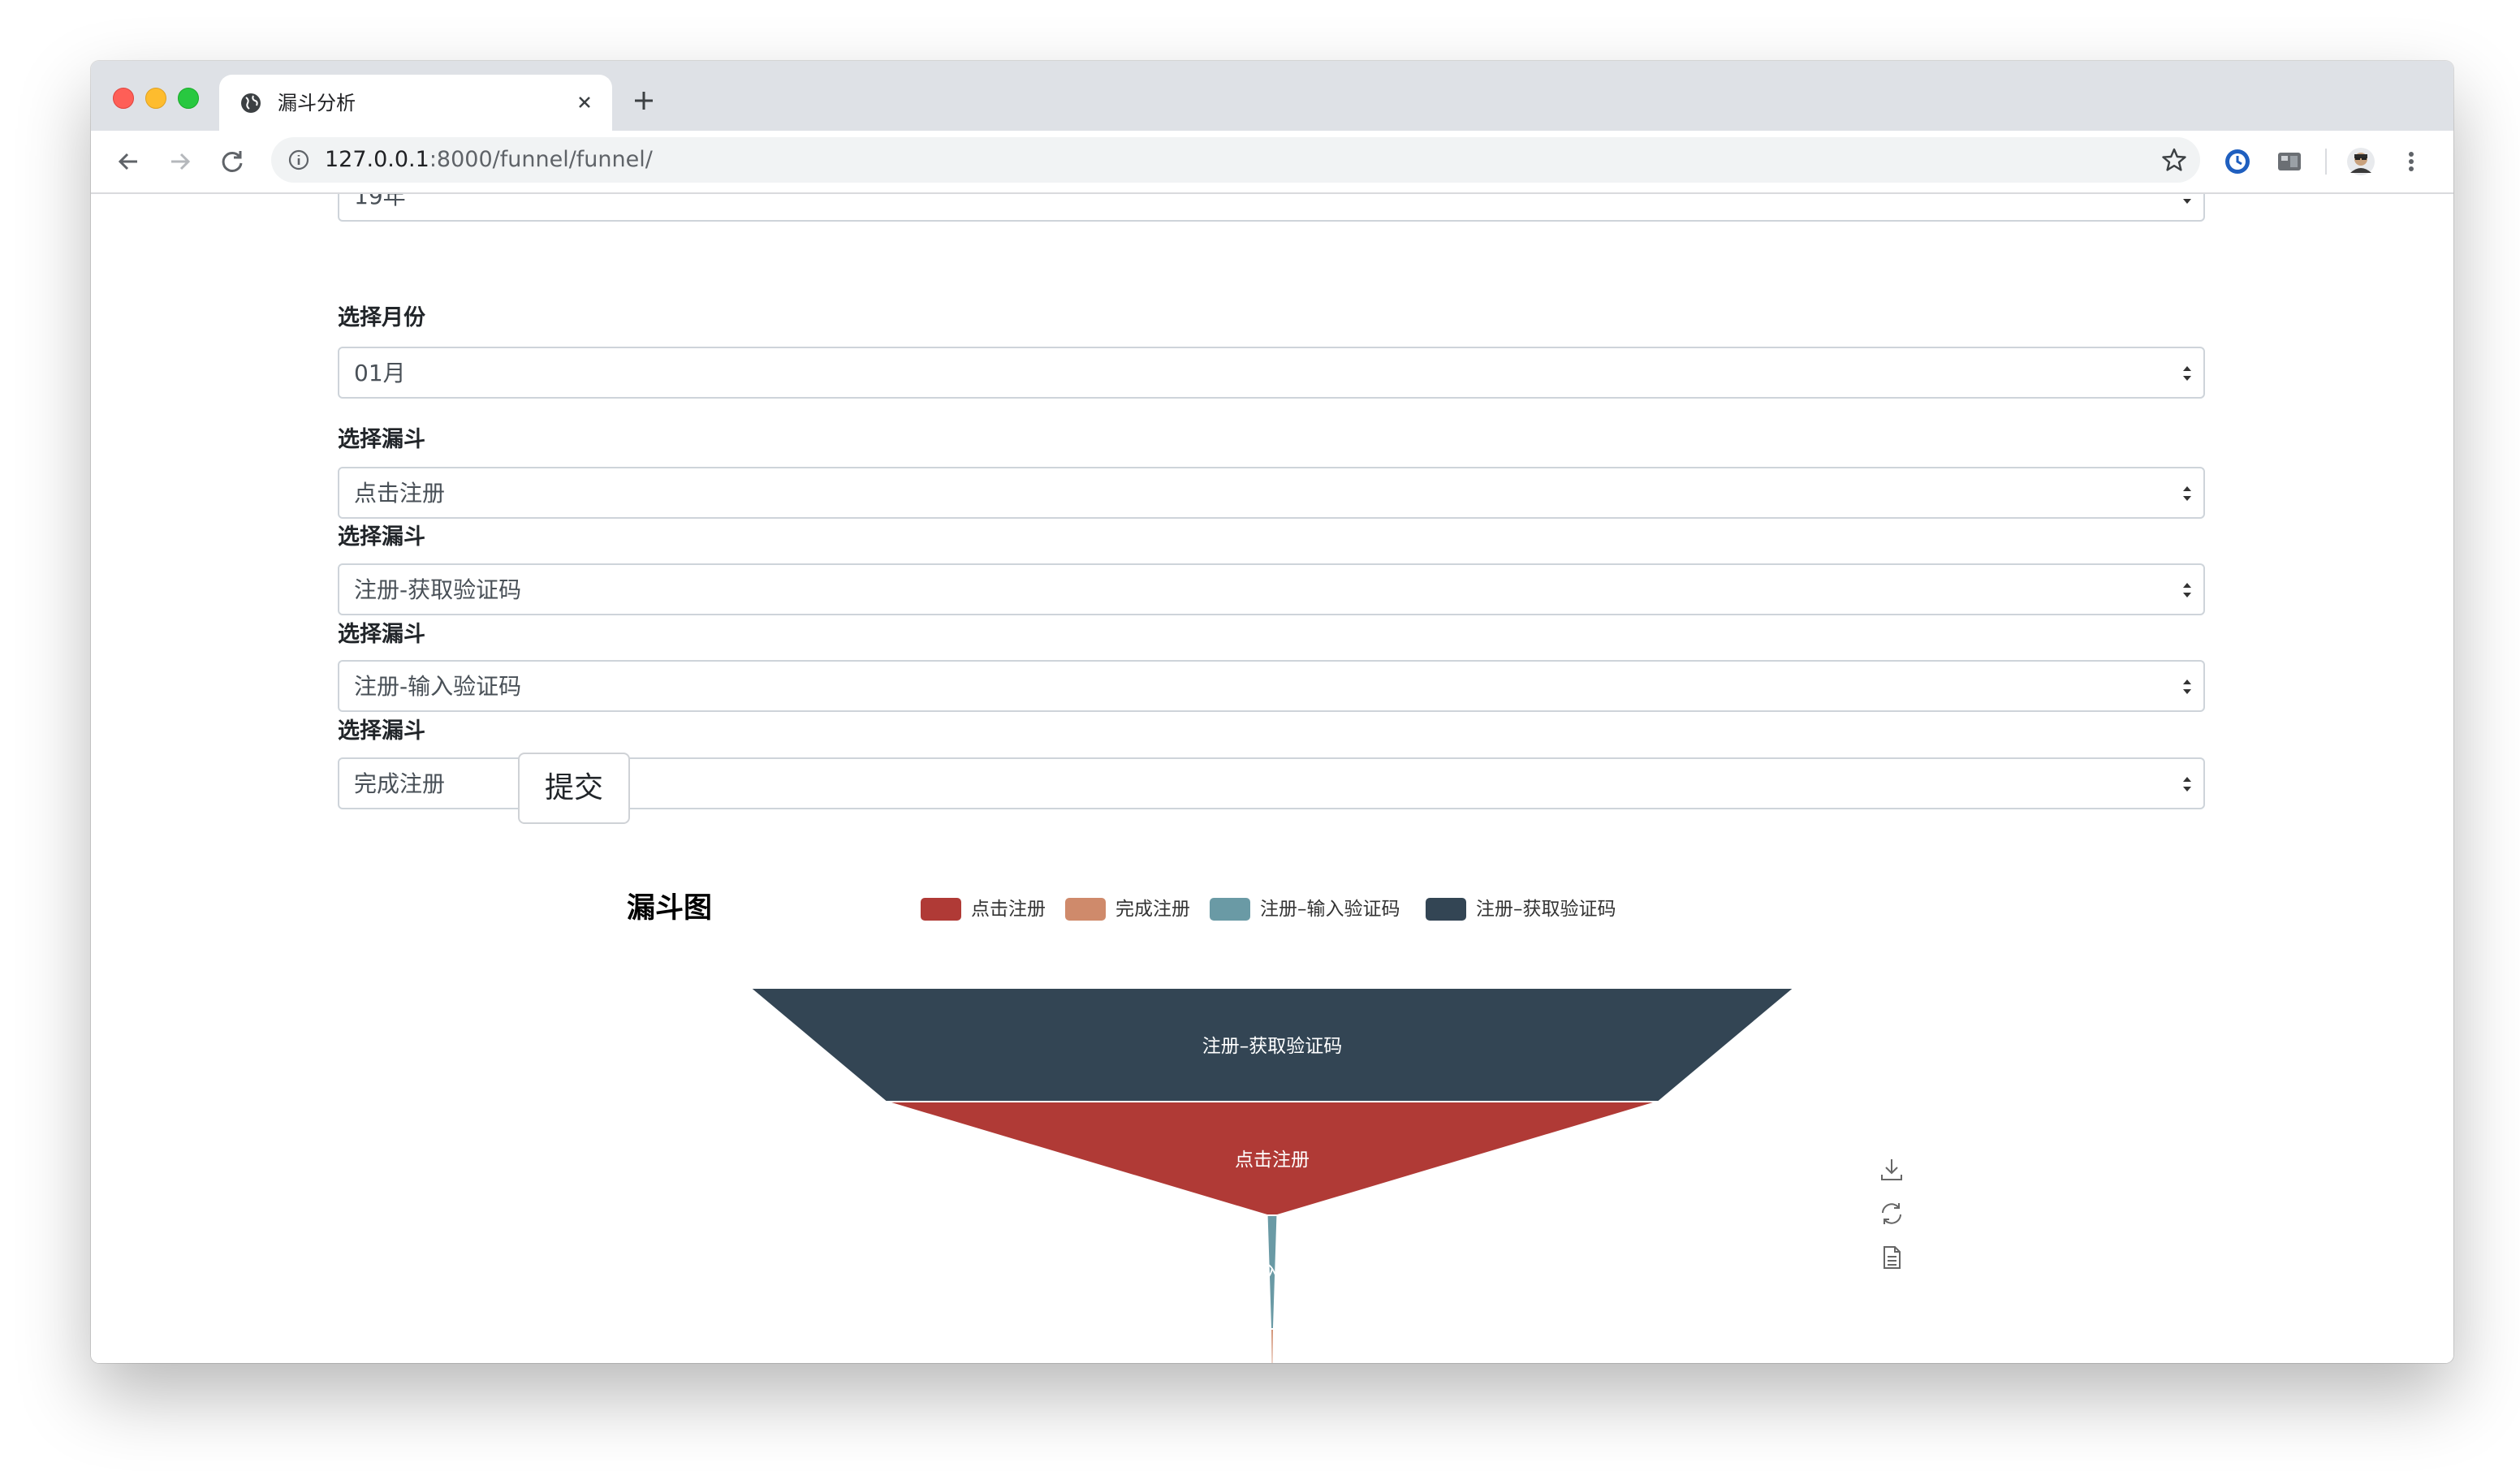 This screenshot has height=1471, width=2520. Describe the element at coordinates (2174, 160) in the screenshot. I see `star-icon` at that location.